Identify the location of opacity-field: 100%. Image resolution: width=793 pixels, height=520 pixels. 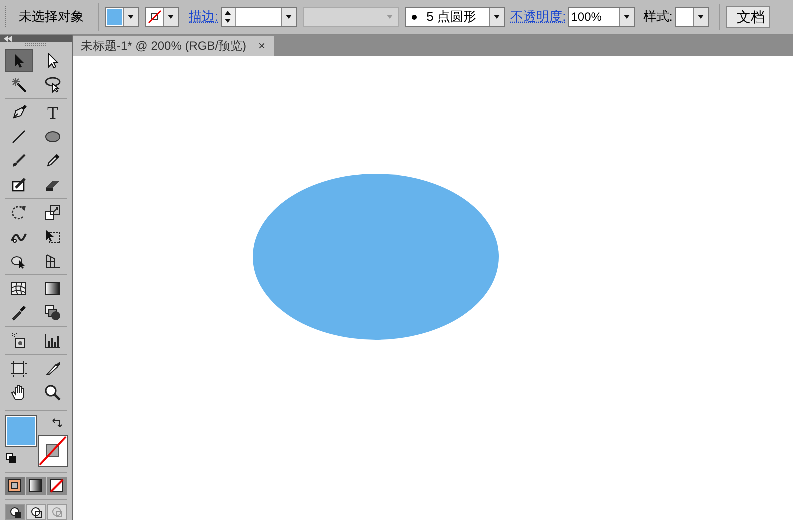
(602, 17).